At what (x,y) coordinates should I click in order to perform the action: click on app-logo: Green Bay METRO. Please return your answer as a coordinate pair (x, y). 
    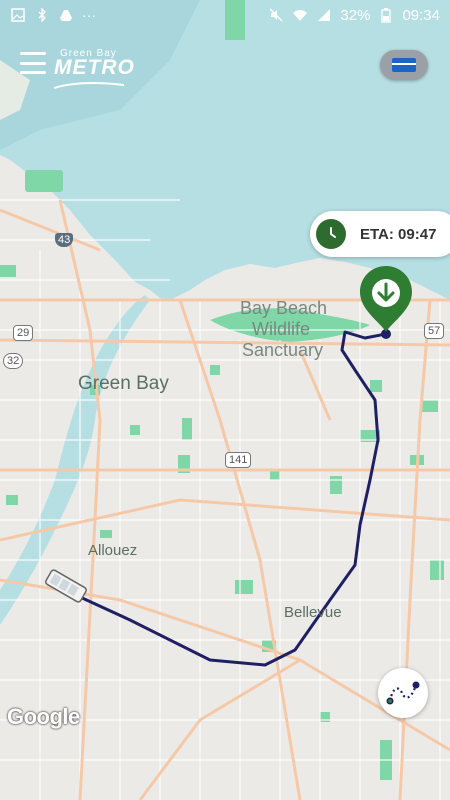
    Looking at the image, I should click on (94, 71).